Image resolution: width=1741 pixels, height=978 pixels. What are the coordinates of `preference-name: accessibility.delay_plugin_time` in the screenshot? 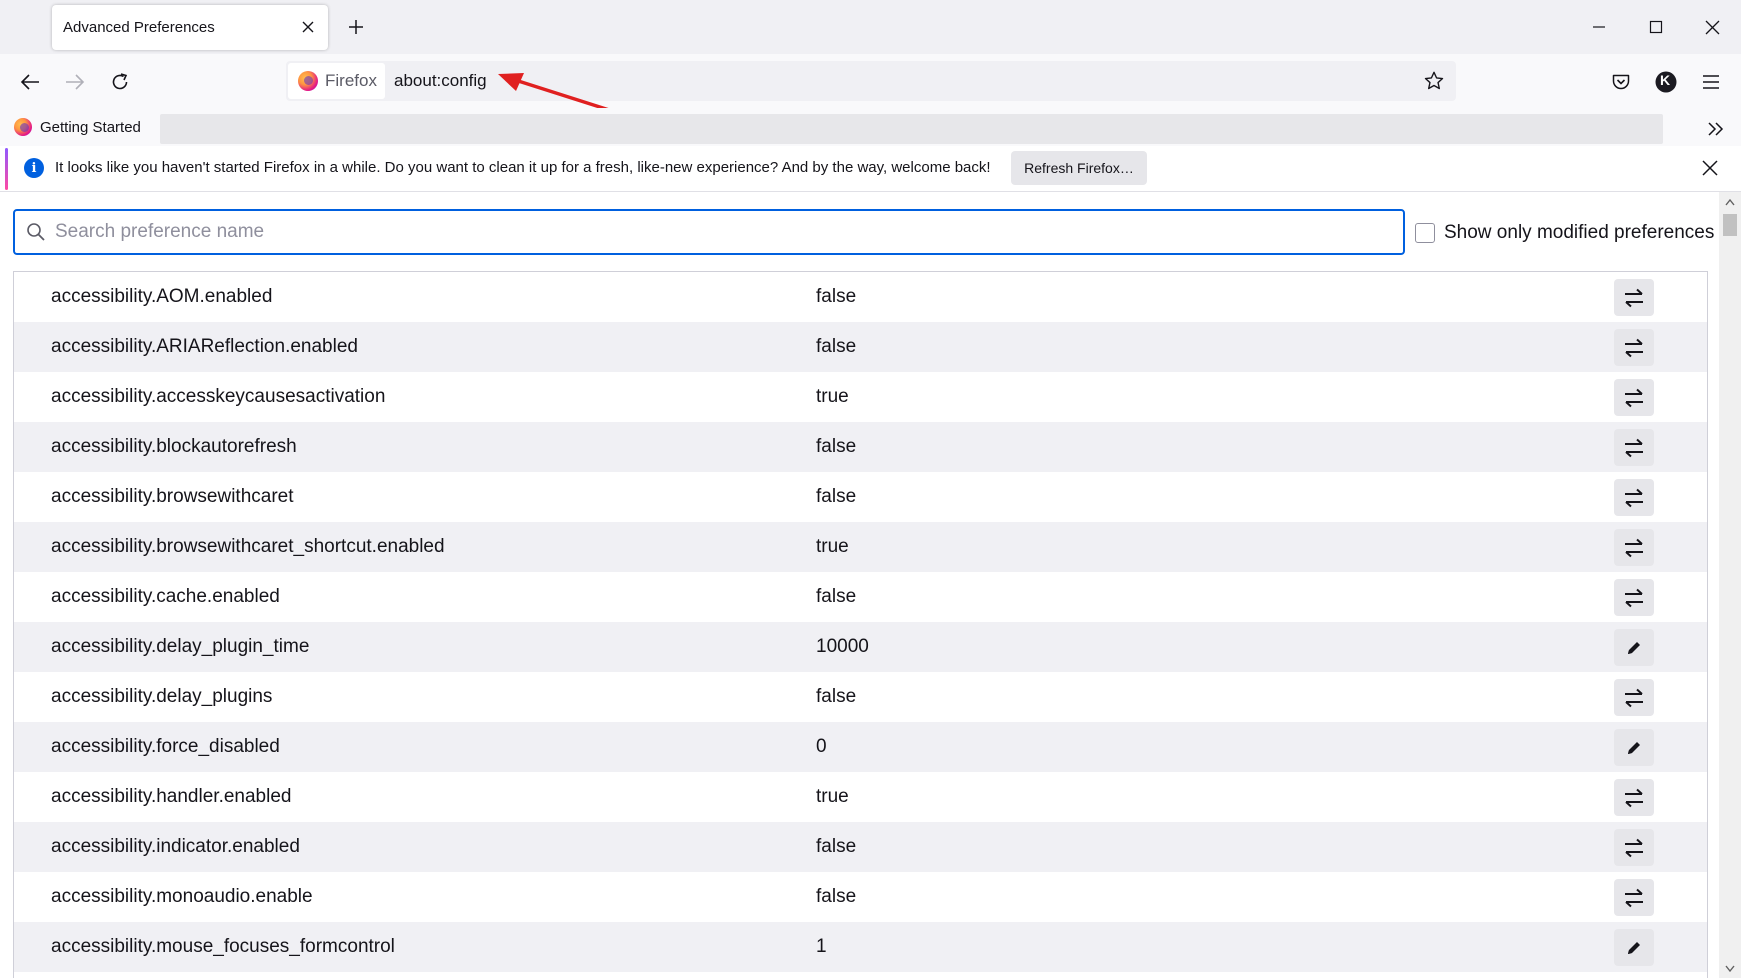 It's located at (180, 646).